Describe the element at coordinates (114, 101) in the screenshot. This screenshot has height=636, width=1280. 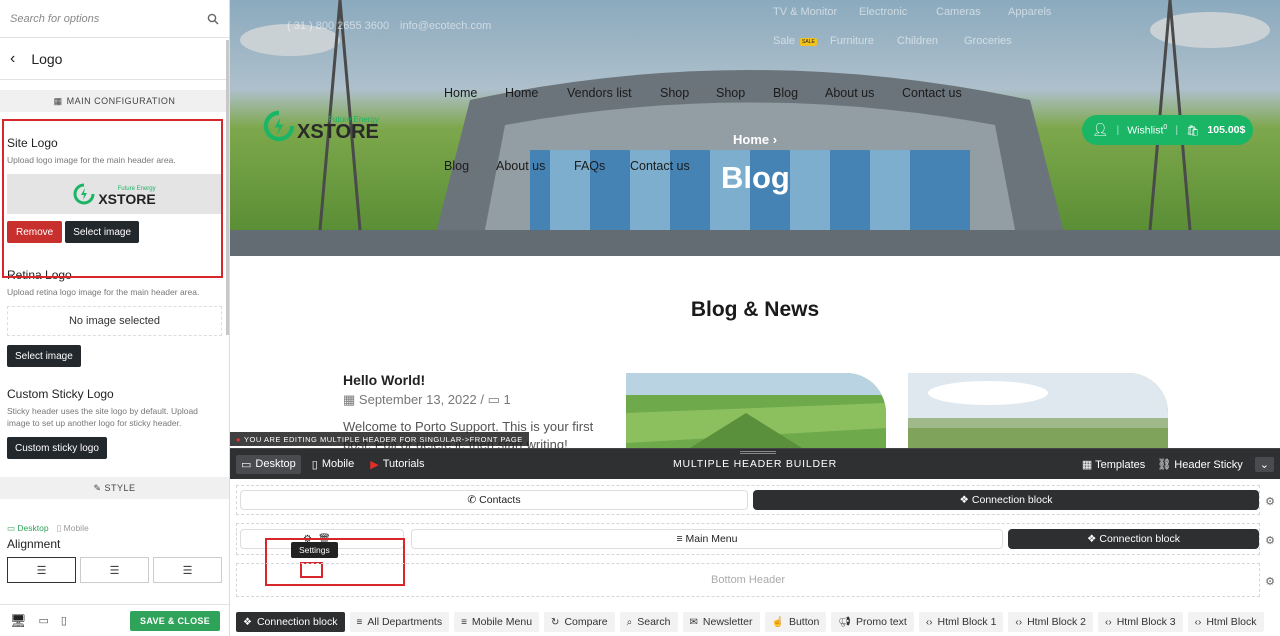
I see `main-configuration-header: ▦ MAIN CONFIGURATION` at that location.